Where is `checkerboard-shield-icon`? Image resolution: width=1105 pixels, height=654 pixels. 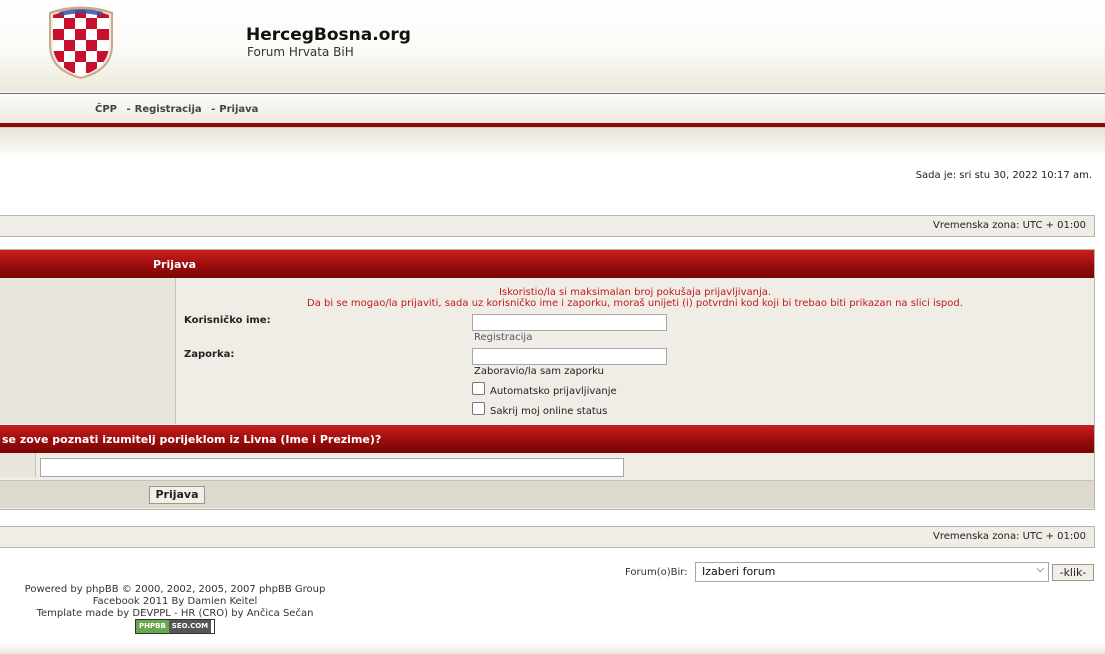
checkerboard-shield-icon is located at coordinates (81, 41).